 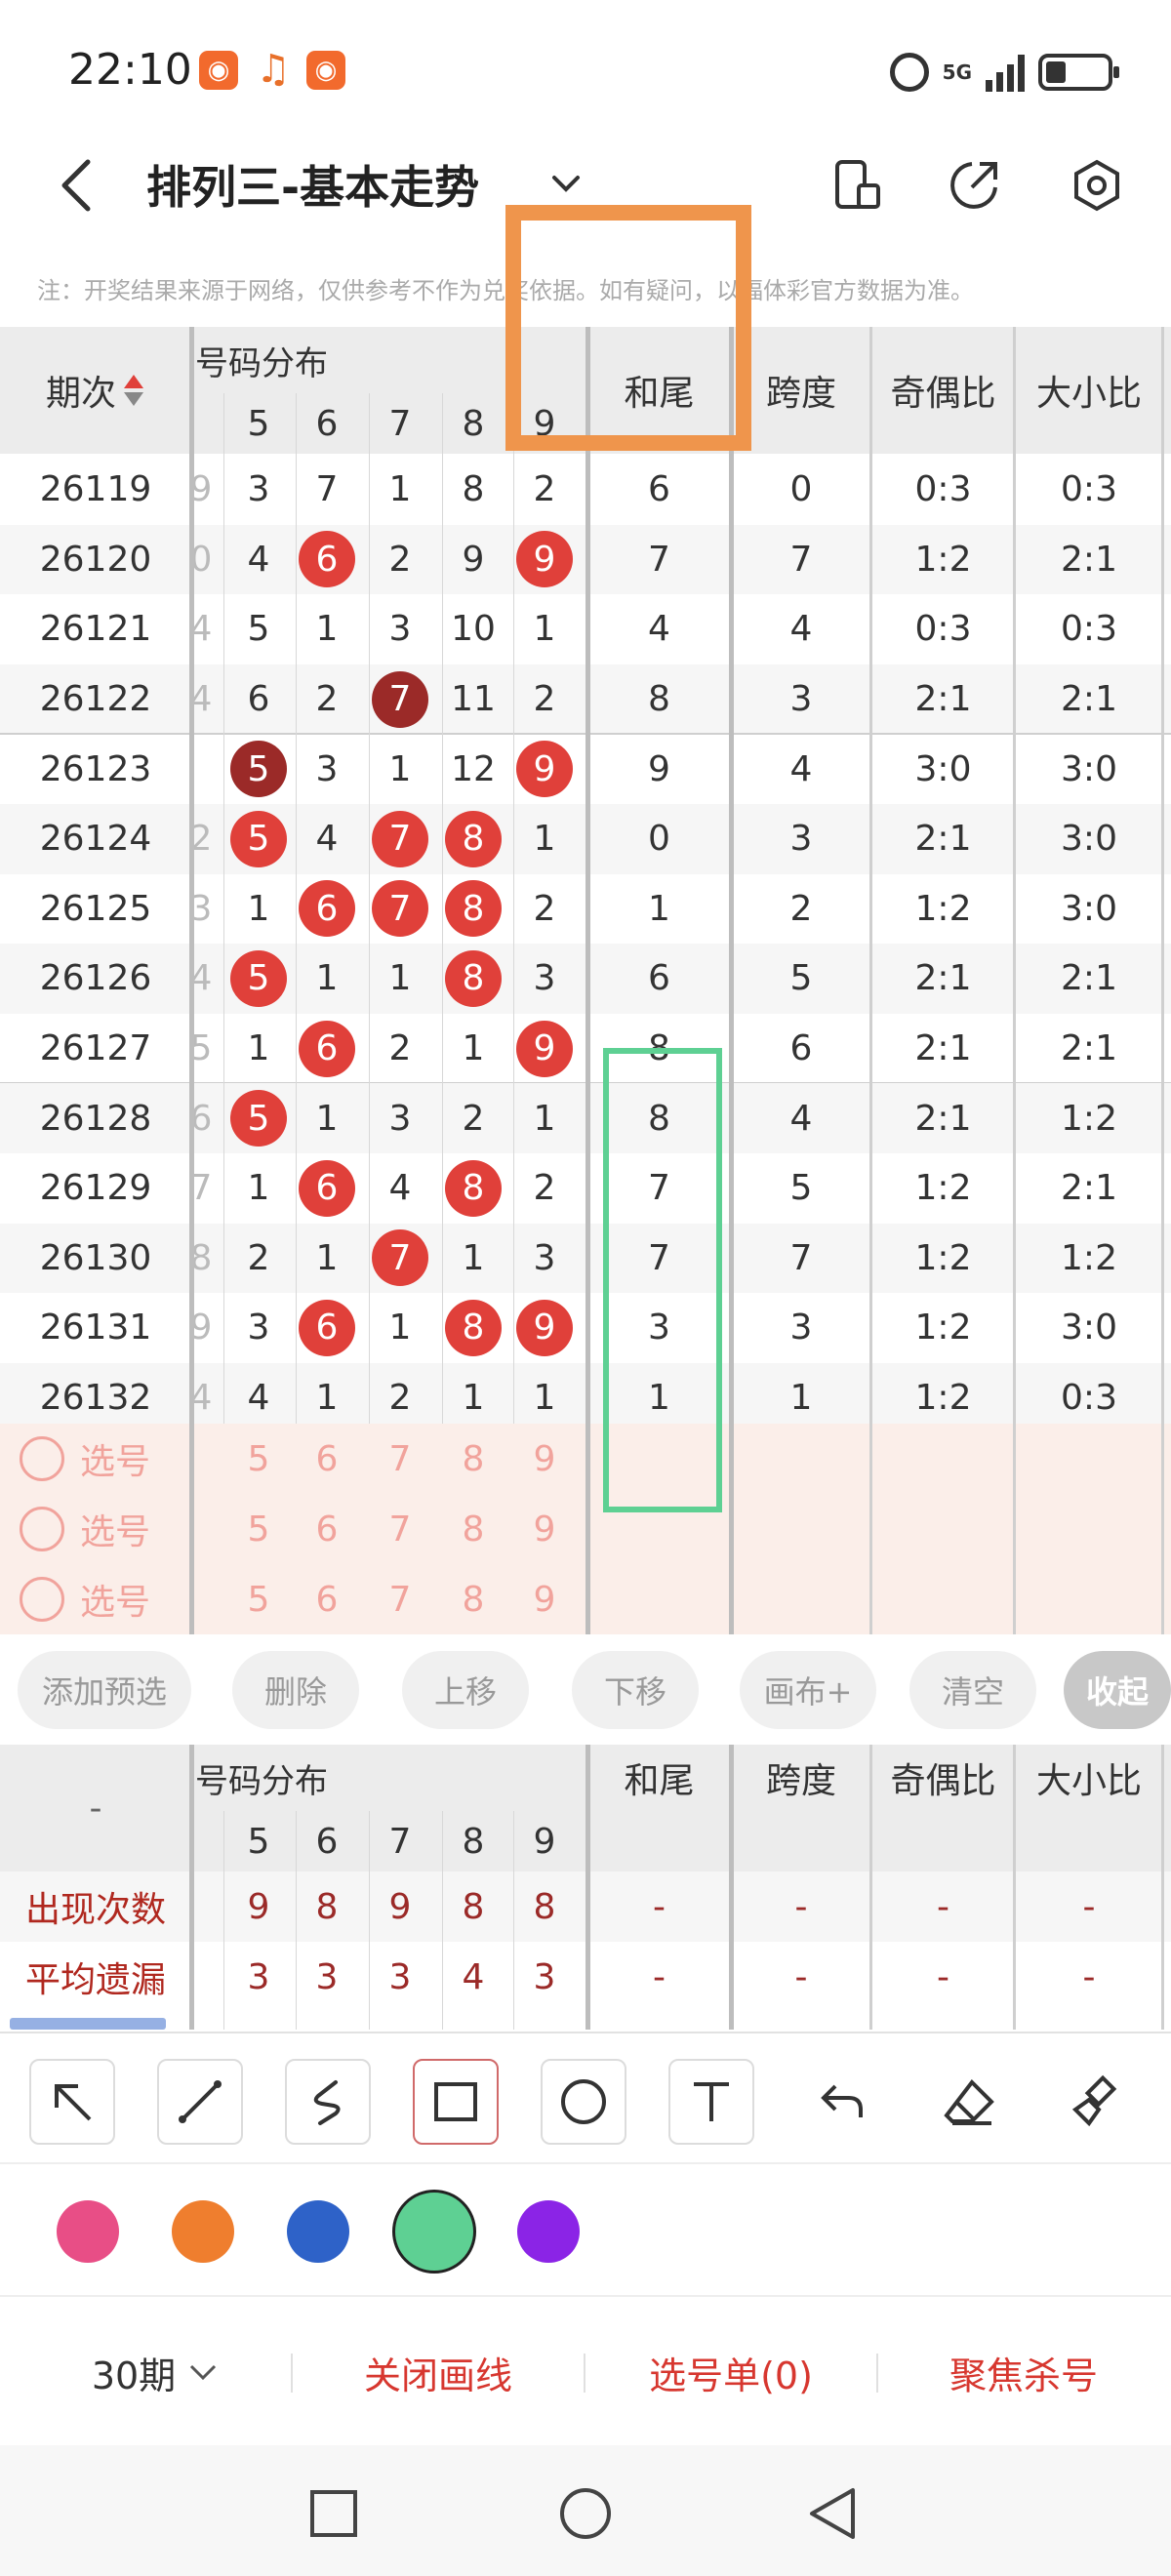 I want to click on action-chip: 删除, so click(x=295, y=1690).